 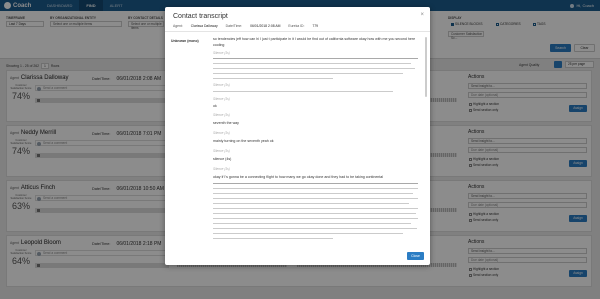 I want to click on eureka-value: 779, so click(x=315, y=26).